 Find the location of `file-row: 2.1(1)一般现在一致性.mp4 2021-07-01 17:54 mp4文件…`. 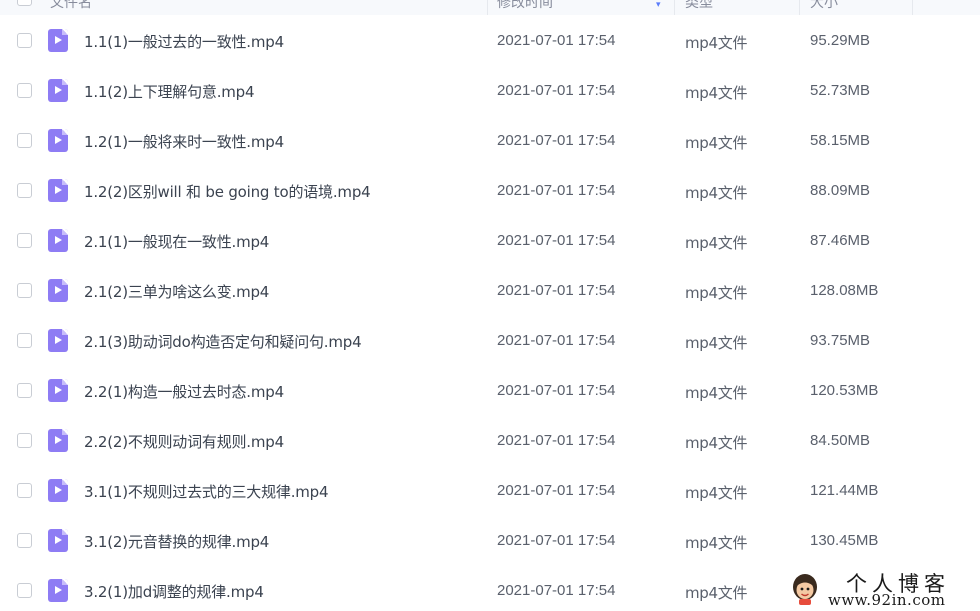

file-row: 2.1(1)一般现在一致性.mp4 2021-07-01 17:54 mp4文件… is located at coordinates (490, 241).